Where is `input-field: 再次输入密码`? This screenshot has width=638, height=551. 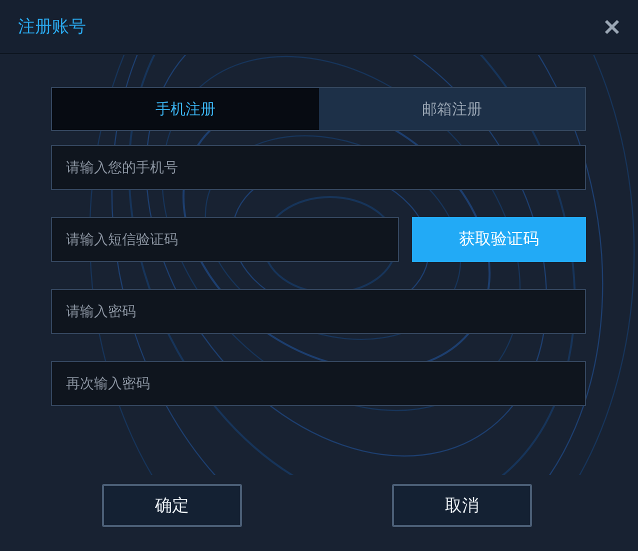 input-field: 再次输入密码 is located at coordinates (318, 383).